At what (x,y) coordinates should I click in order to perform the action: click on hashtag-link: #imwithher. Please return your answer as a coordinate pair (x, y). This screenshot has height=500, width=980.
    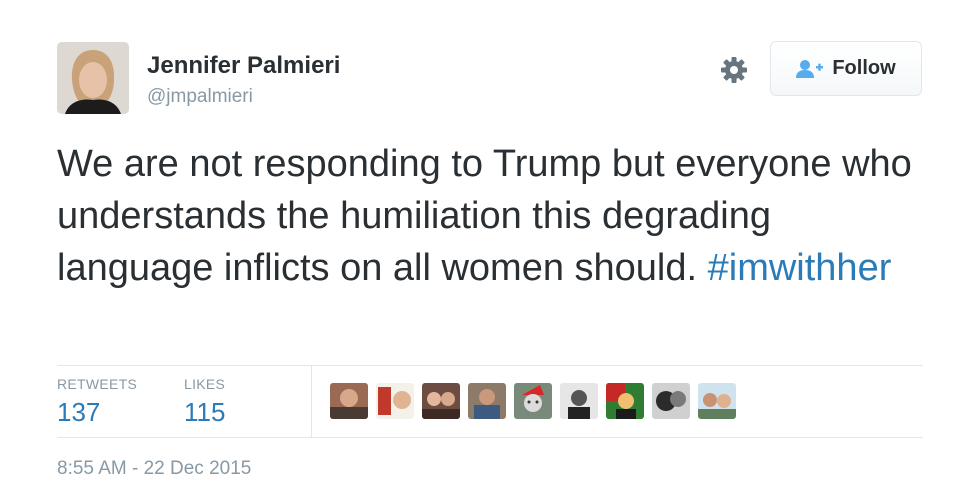
    Looking at the image, I should click on (800, 268).